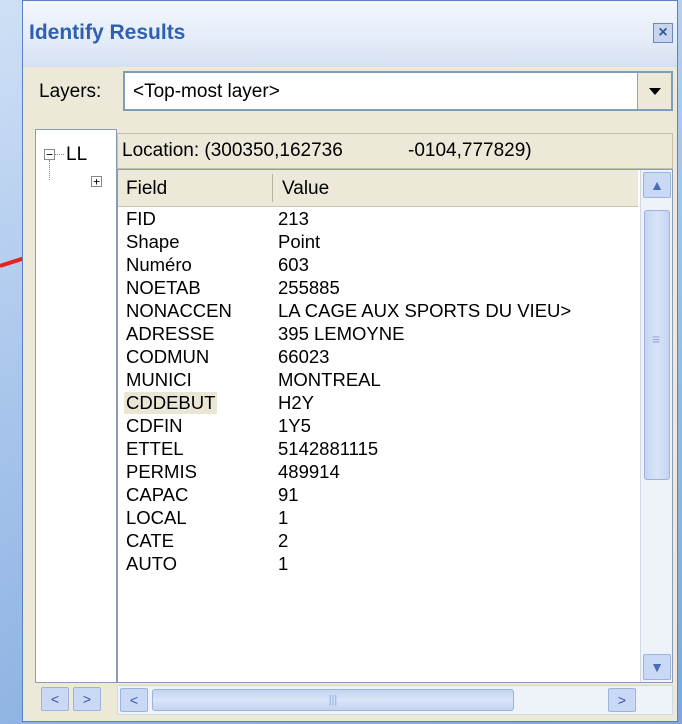  Describe the element at coordinates (378, 403) in the screenshot. I see `table-row-selected: CDDEBUT H2Y` at that location.